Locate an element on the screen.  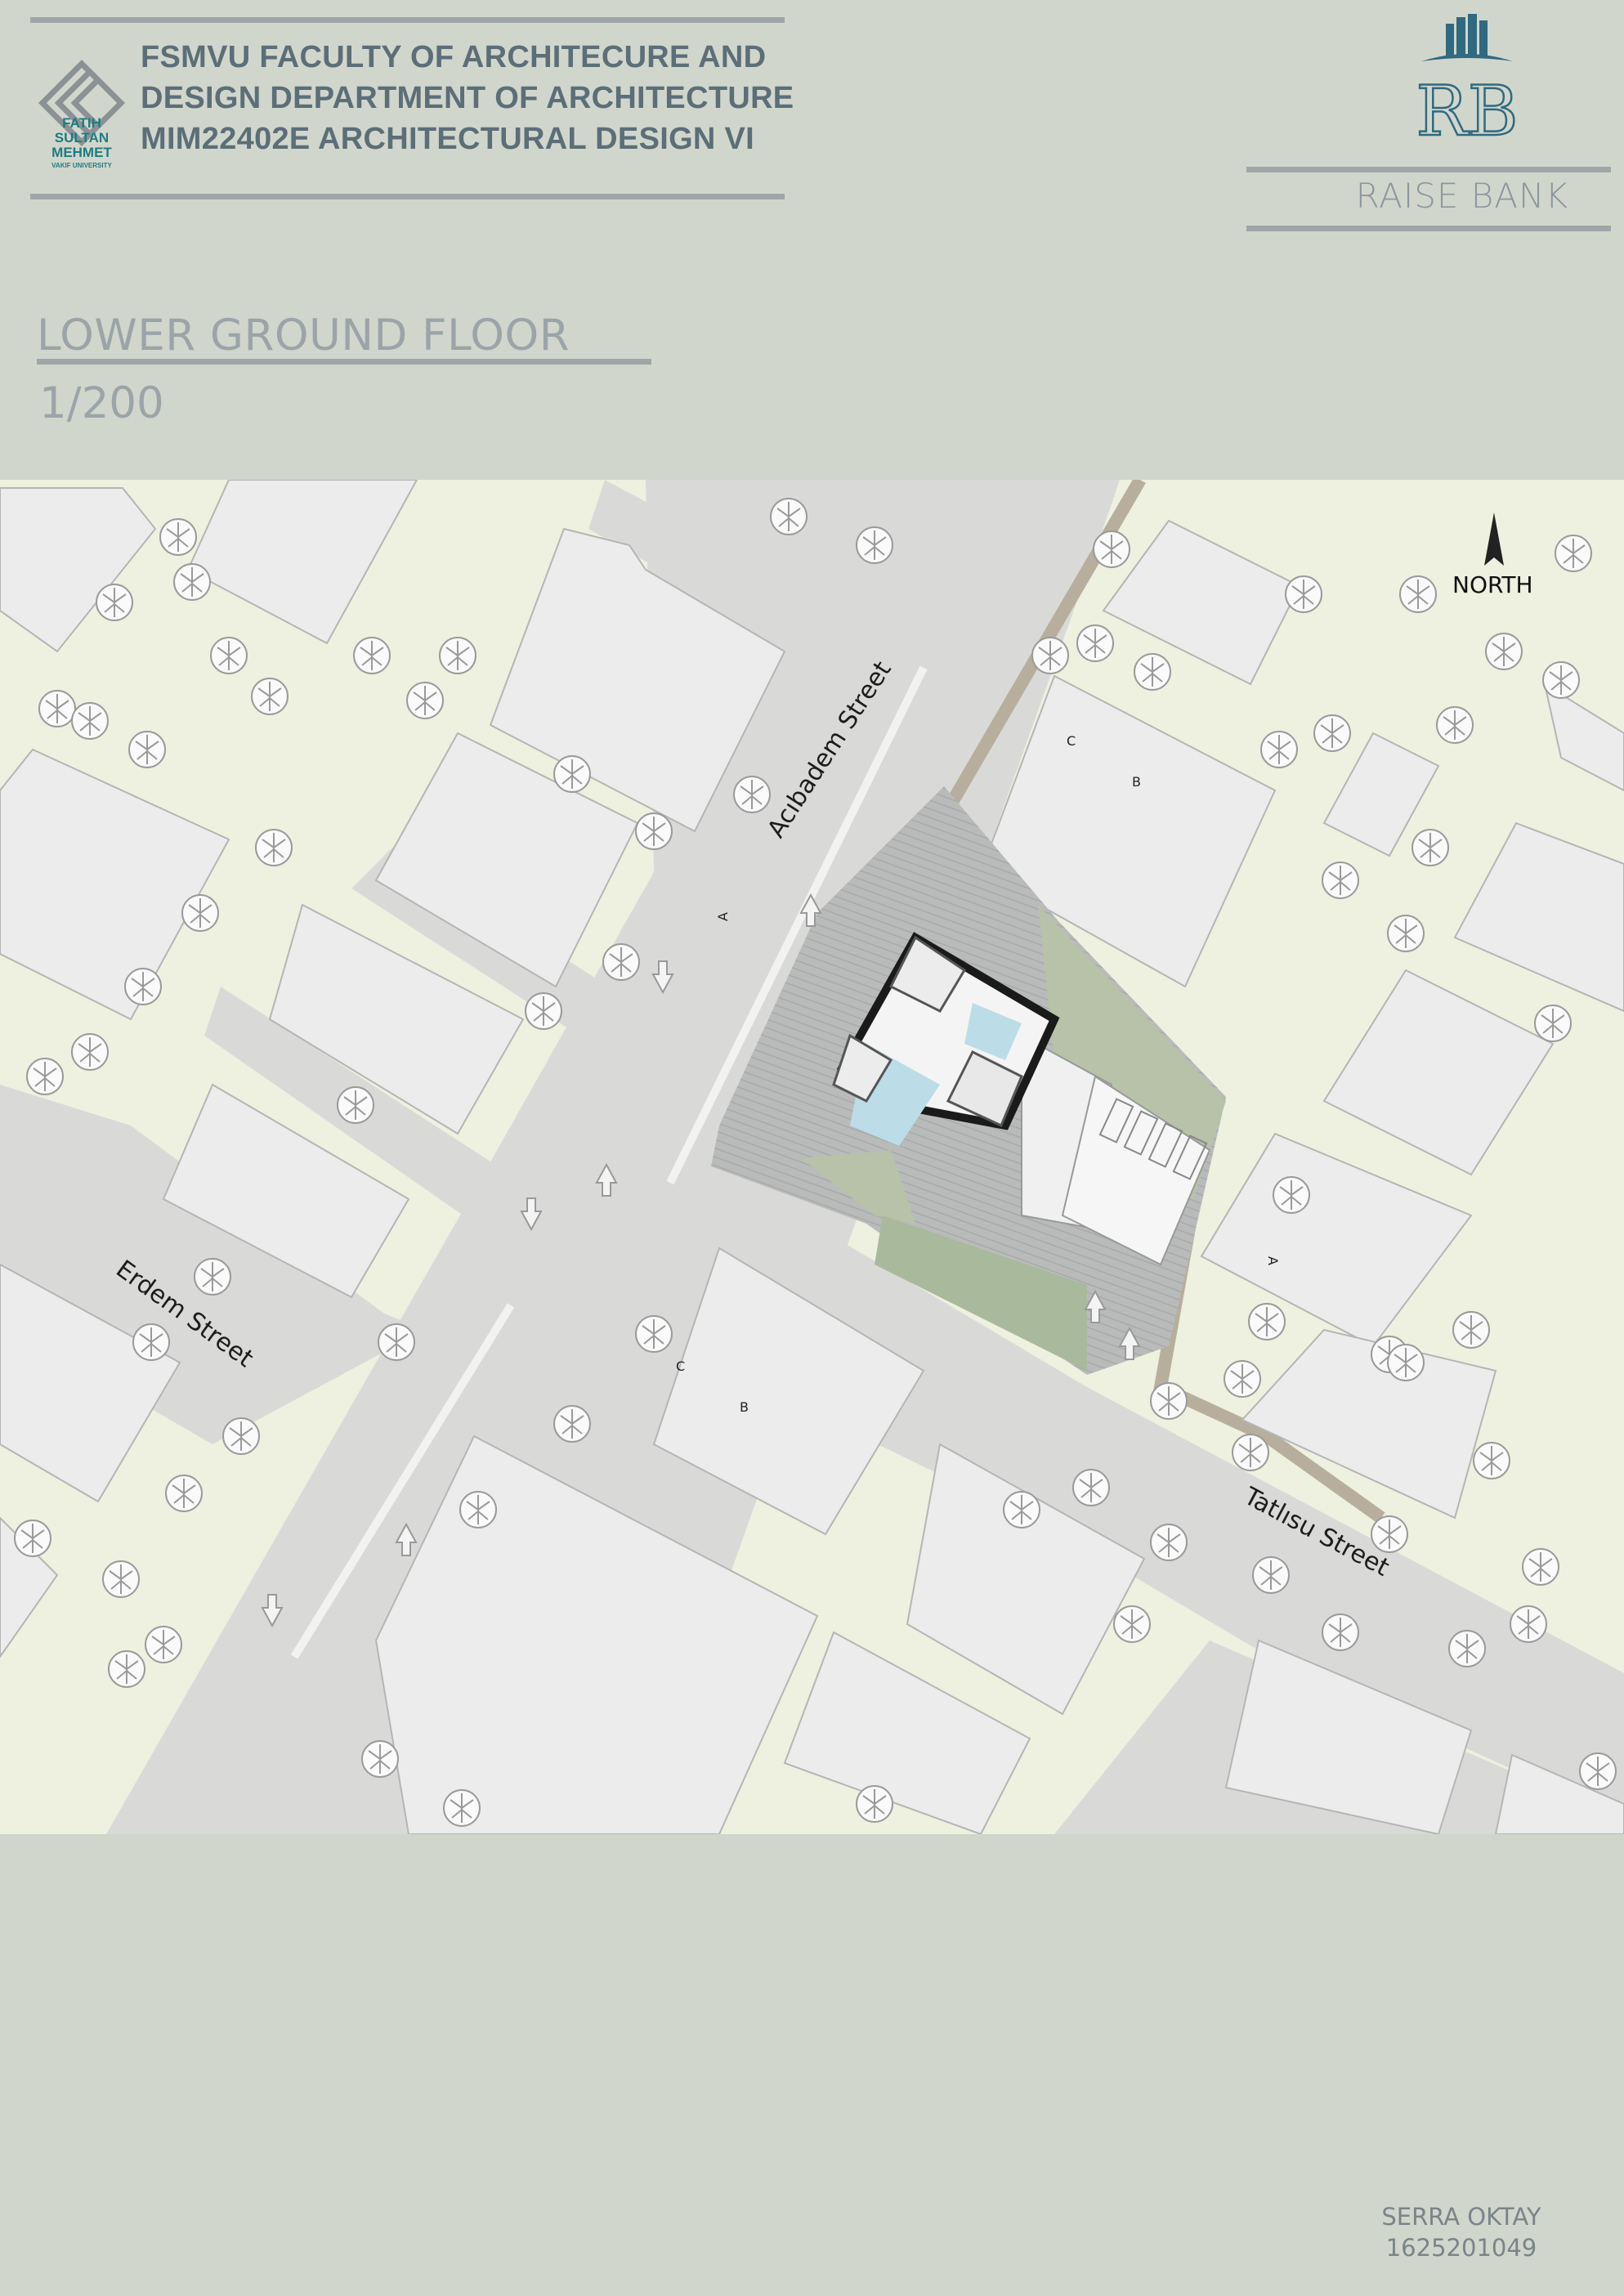
section-mark-b-top: B is located at coordinates (1136, 782).